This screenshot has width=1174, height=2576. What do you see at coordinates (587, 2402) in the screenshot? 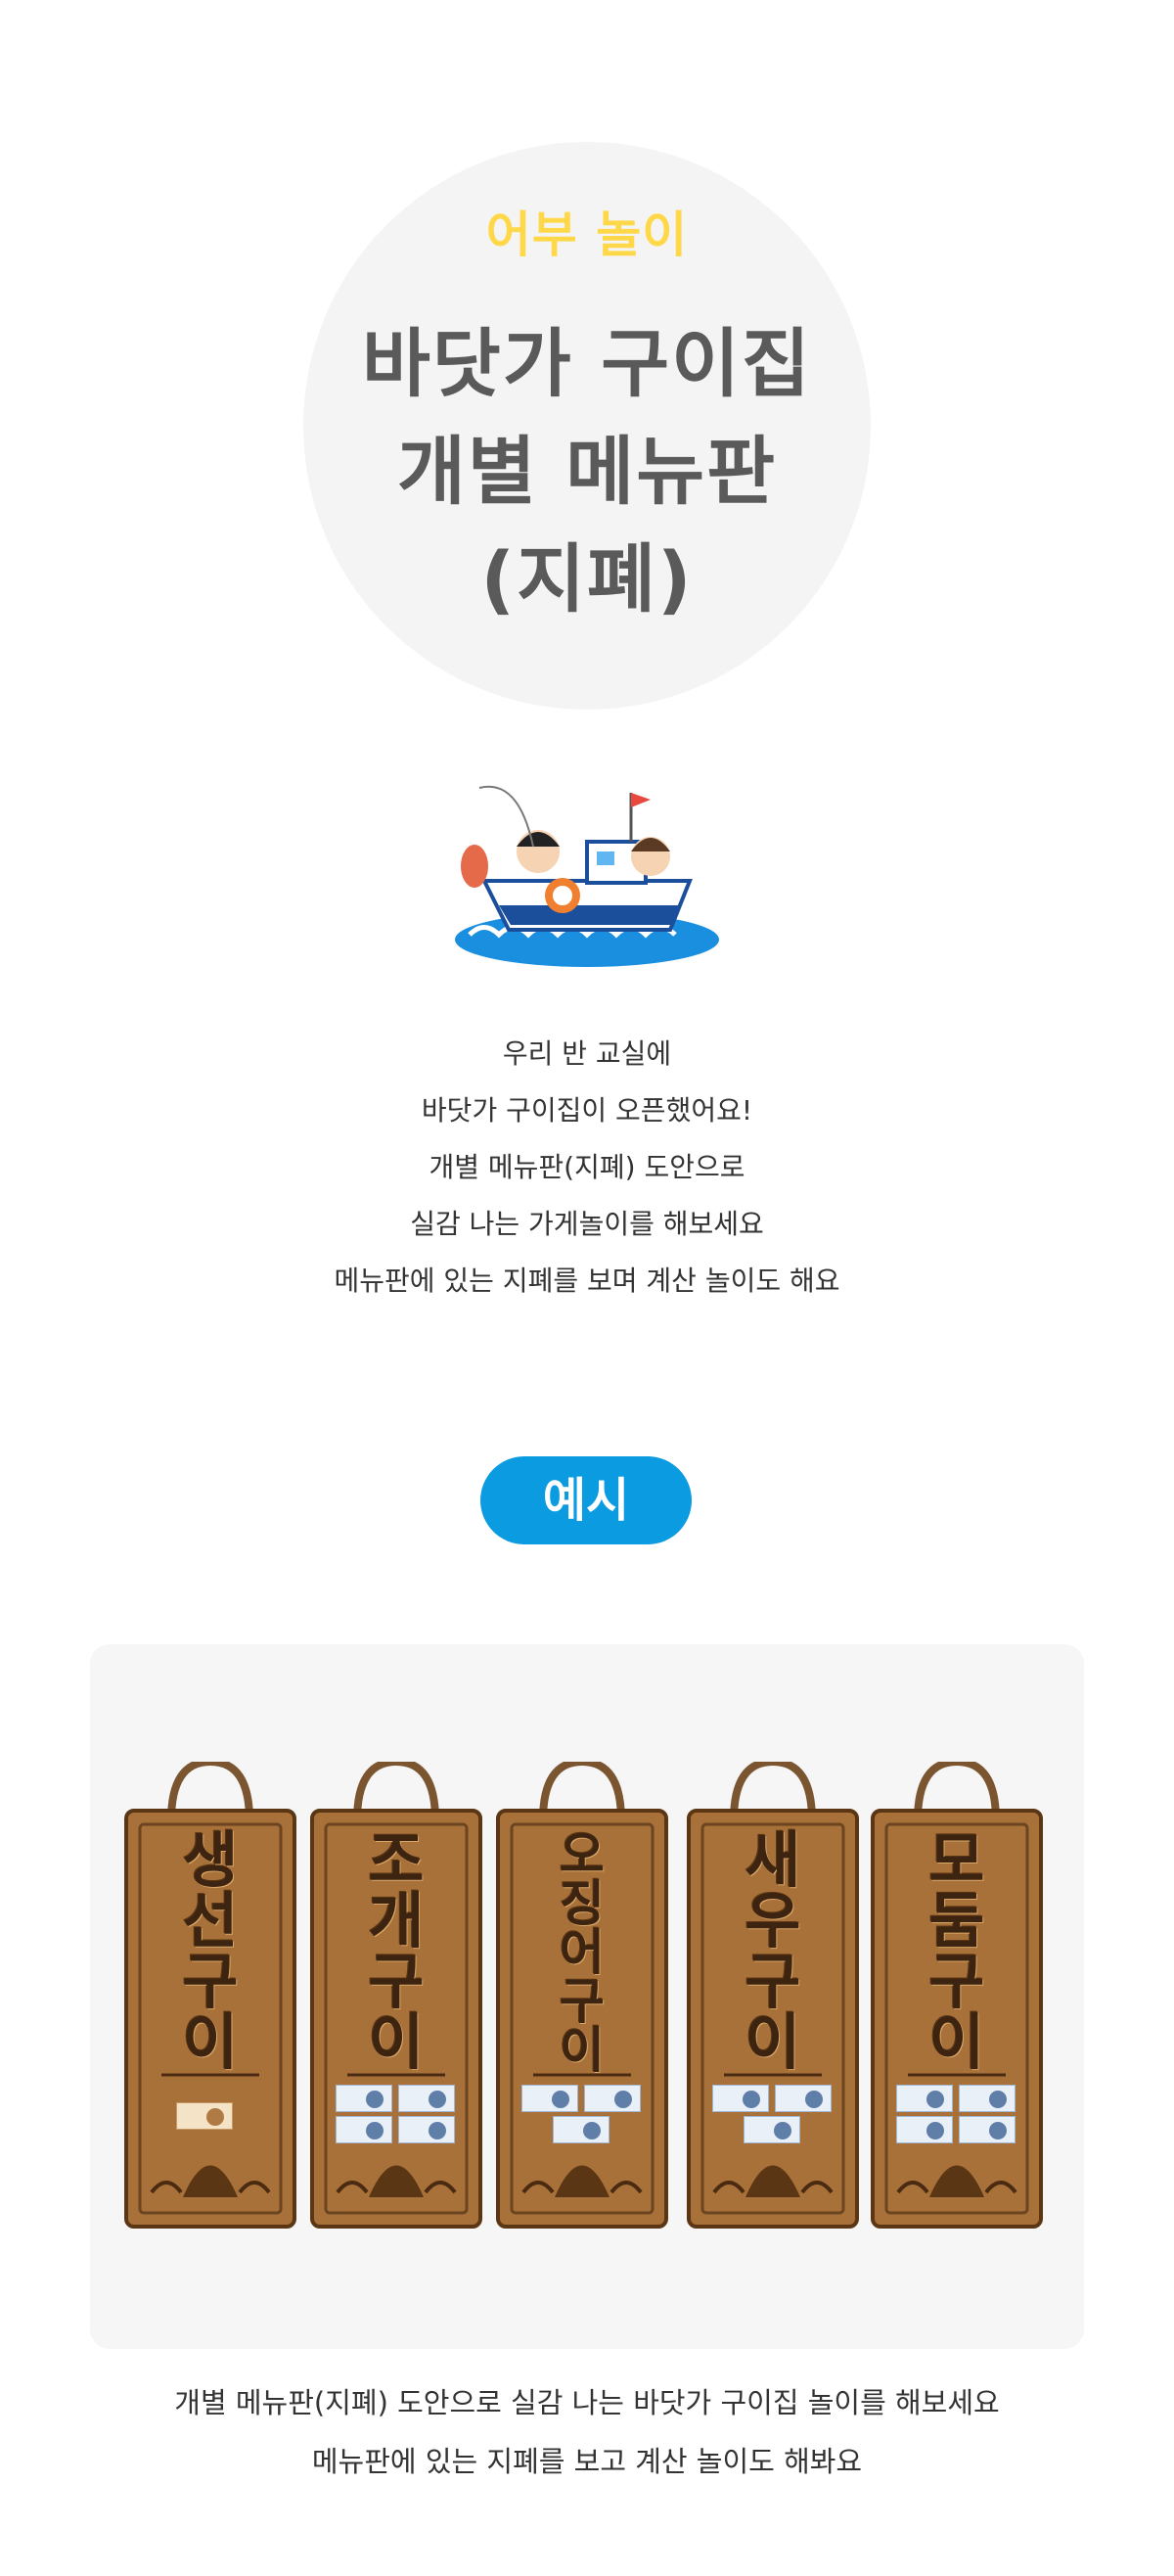
I see `caption-line: 개별 메뉴판(지폐) 도안으로 실감 나는 바닷가 구이집 놀이를 해보세요` at bounding box center [587, 2402].